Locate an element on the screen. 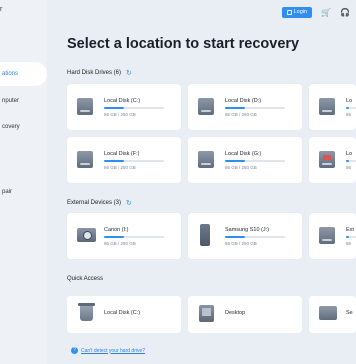  login-button: Login is located at coordinates (297, 12).